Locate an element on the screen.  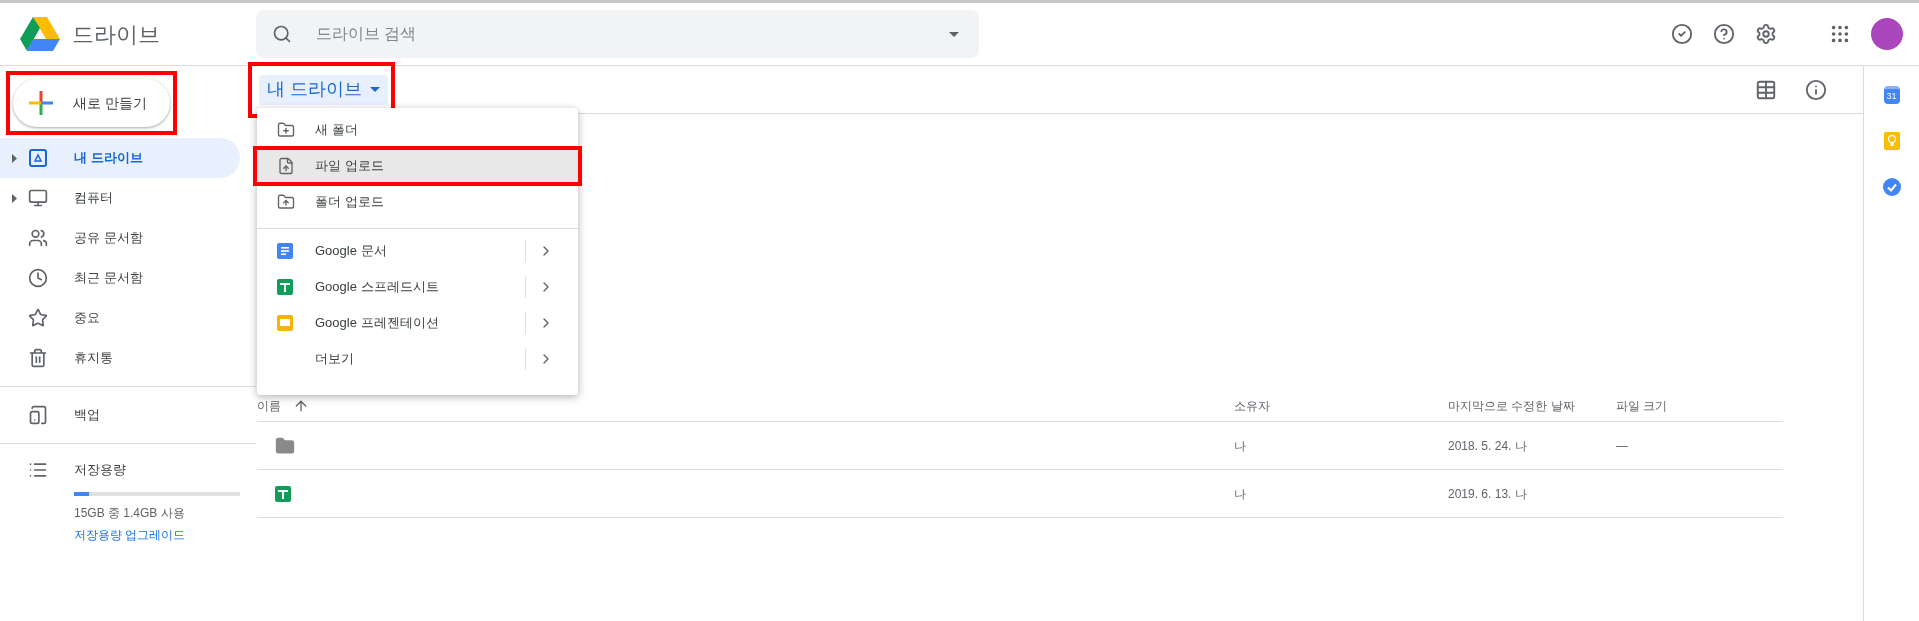
sidebar-item: 휴지통 is located at coordinates (120, 358).